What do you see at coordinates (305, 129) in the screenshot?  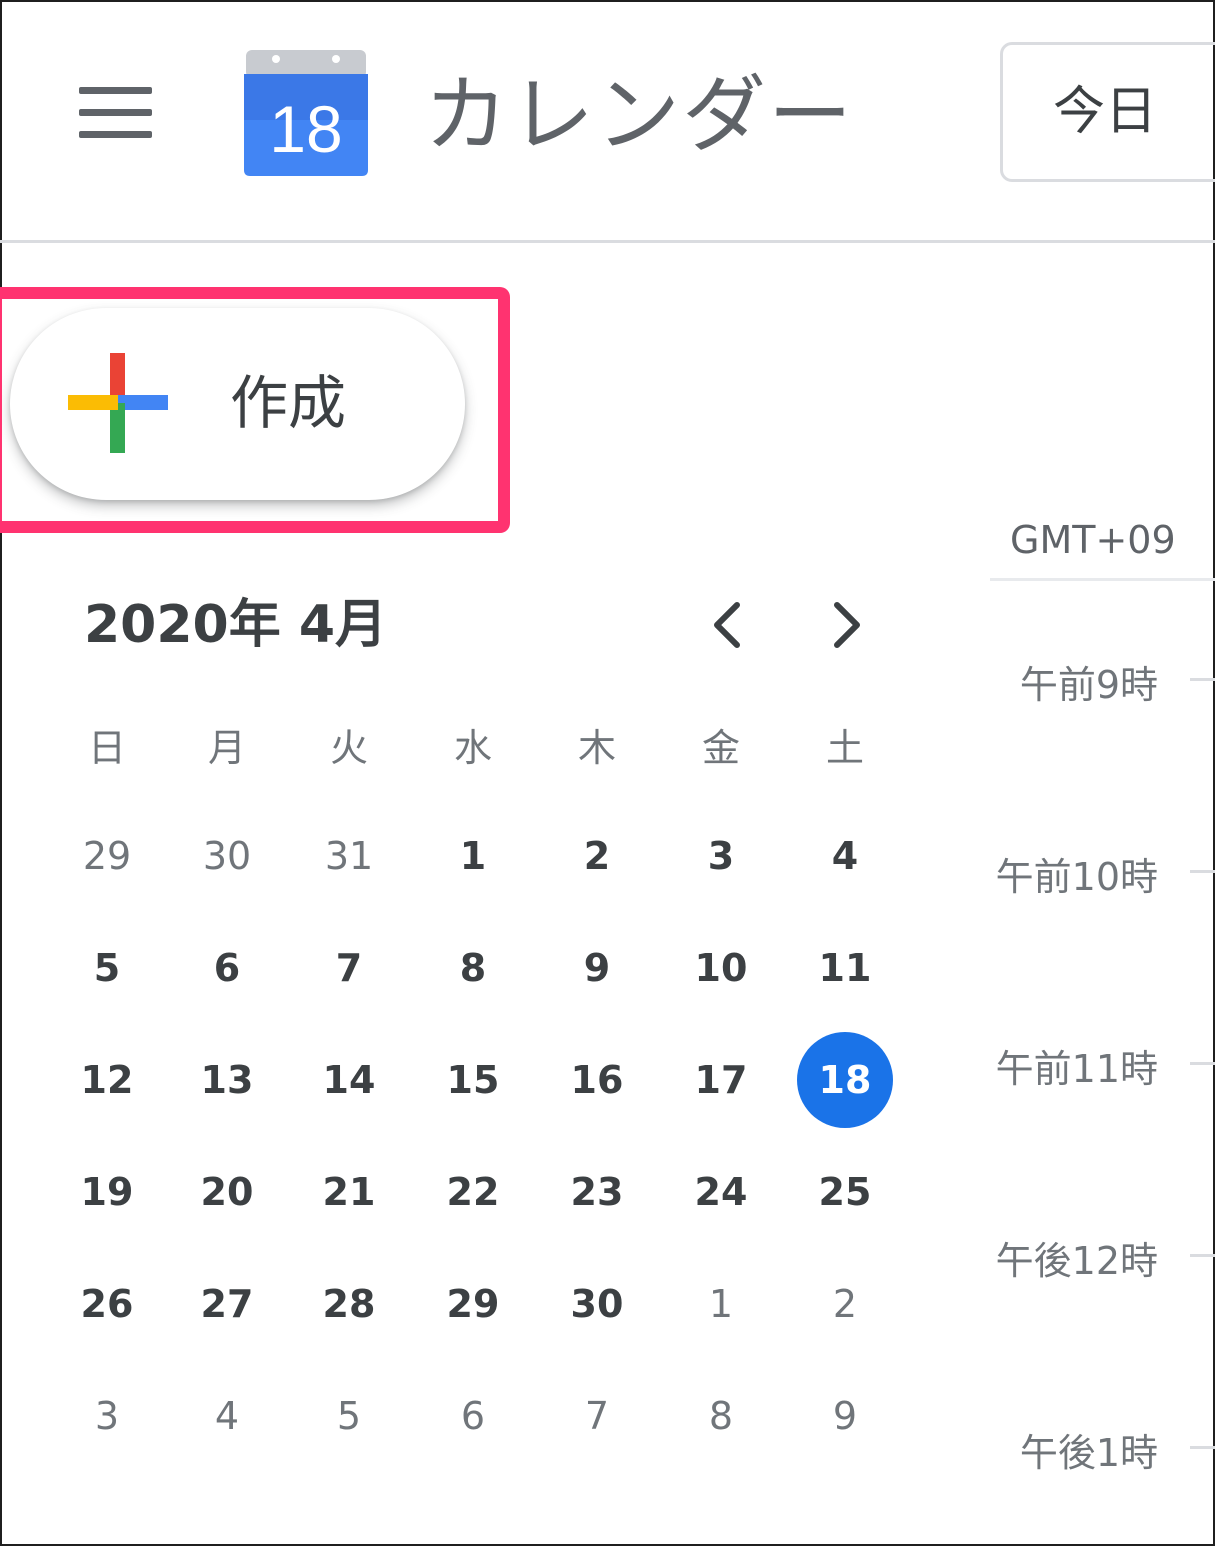 I see `logo-day-number: 18` at bounding box center [305, 129].